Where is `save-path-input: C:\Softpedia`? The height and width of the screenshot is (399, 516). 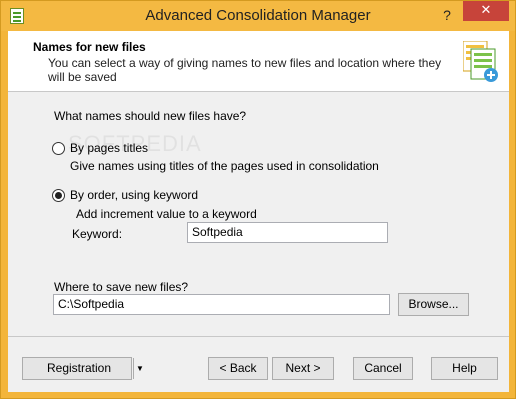 save-path-input: C:\Softpedia is located at coordinates (221, 304).